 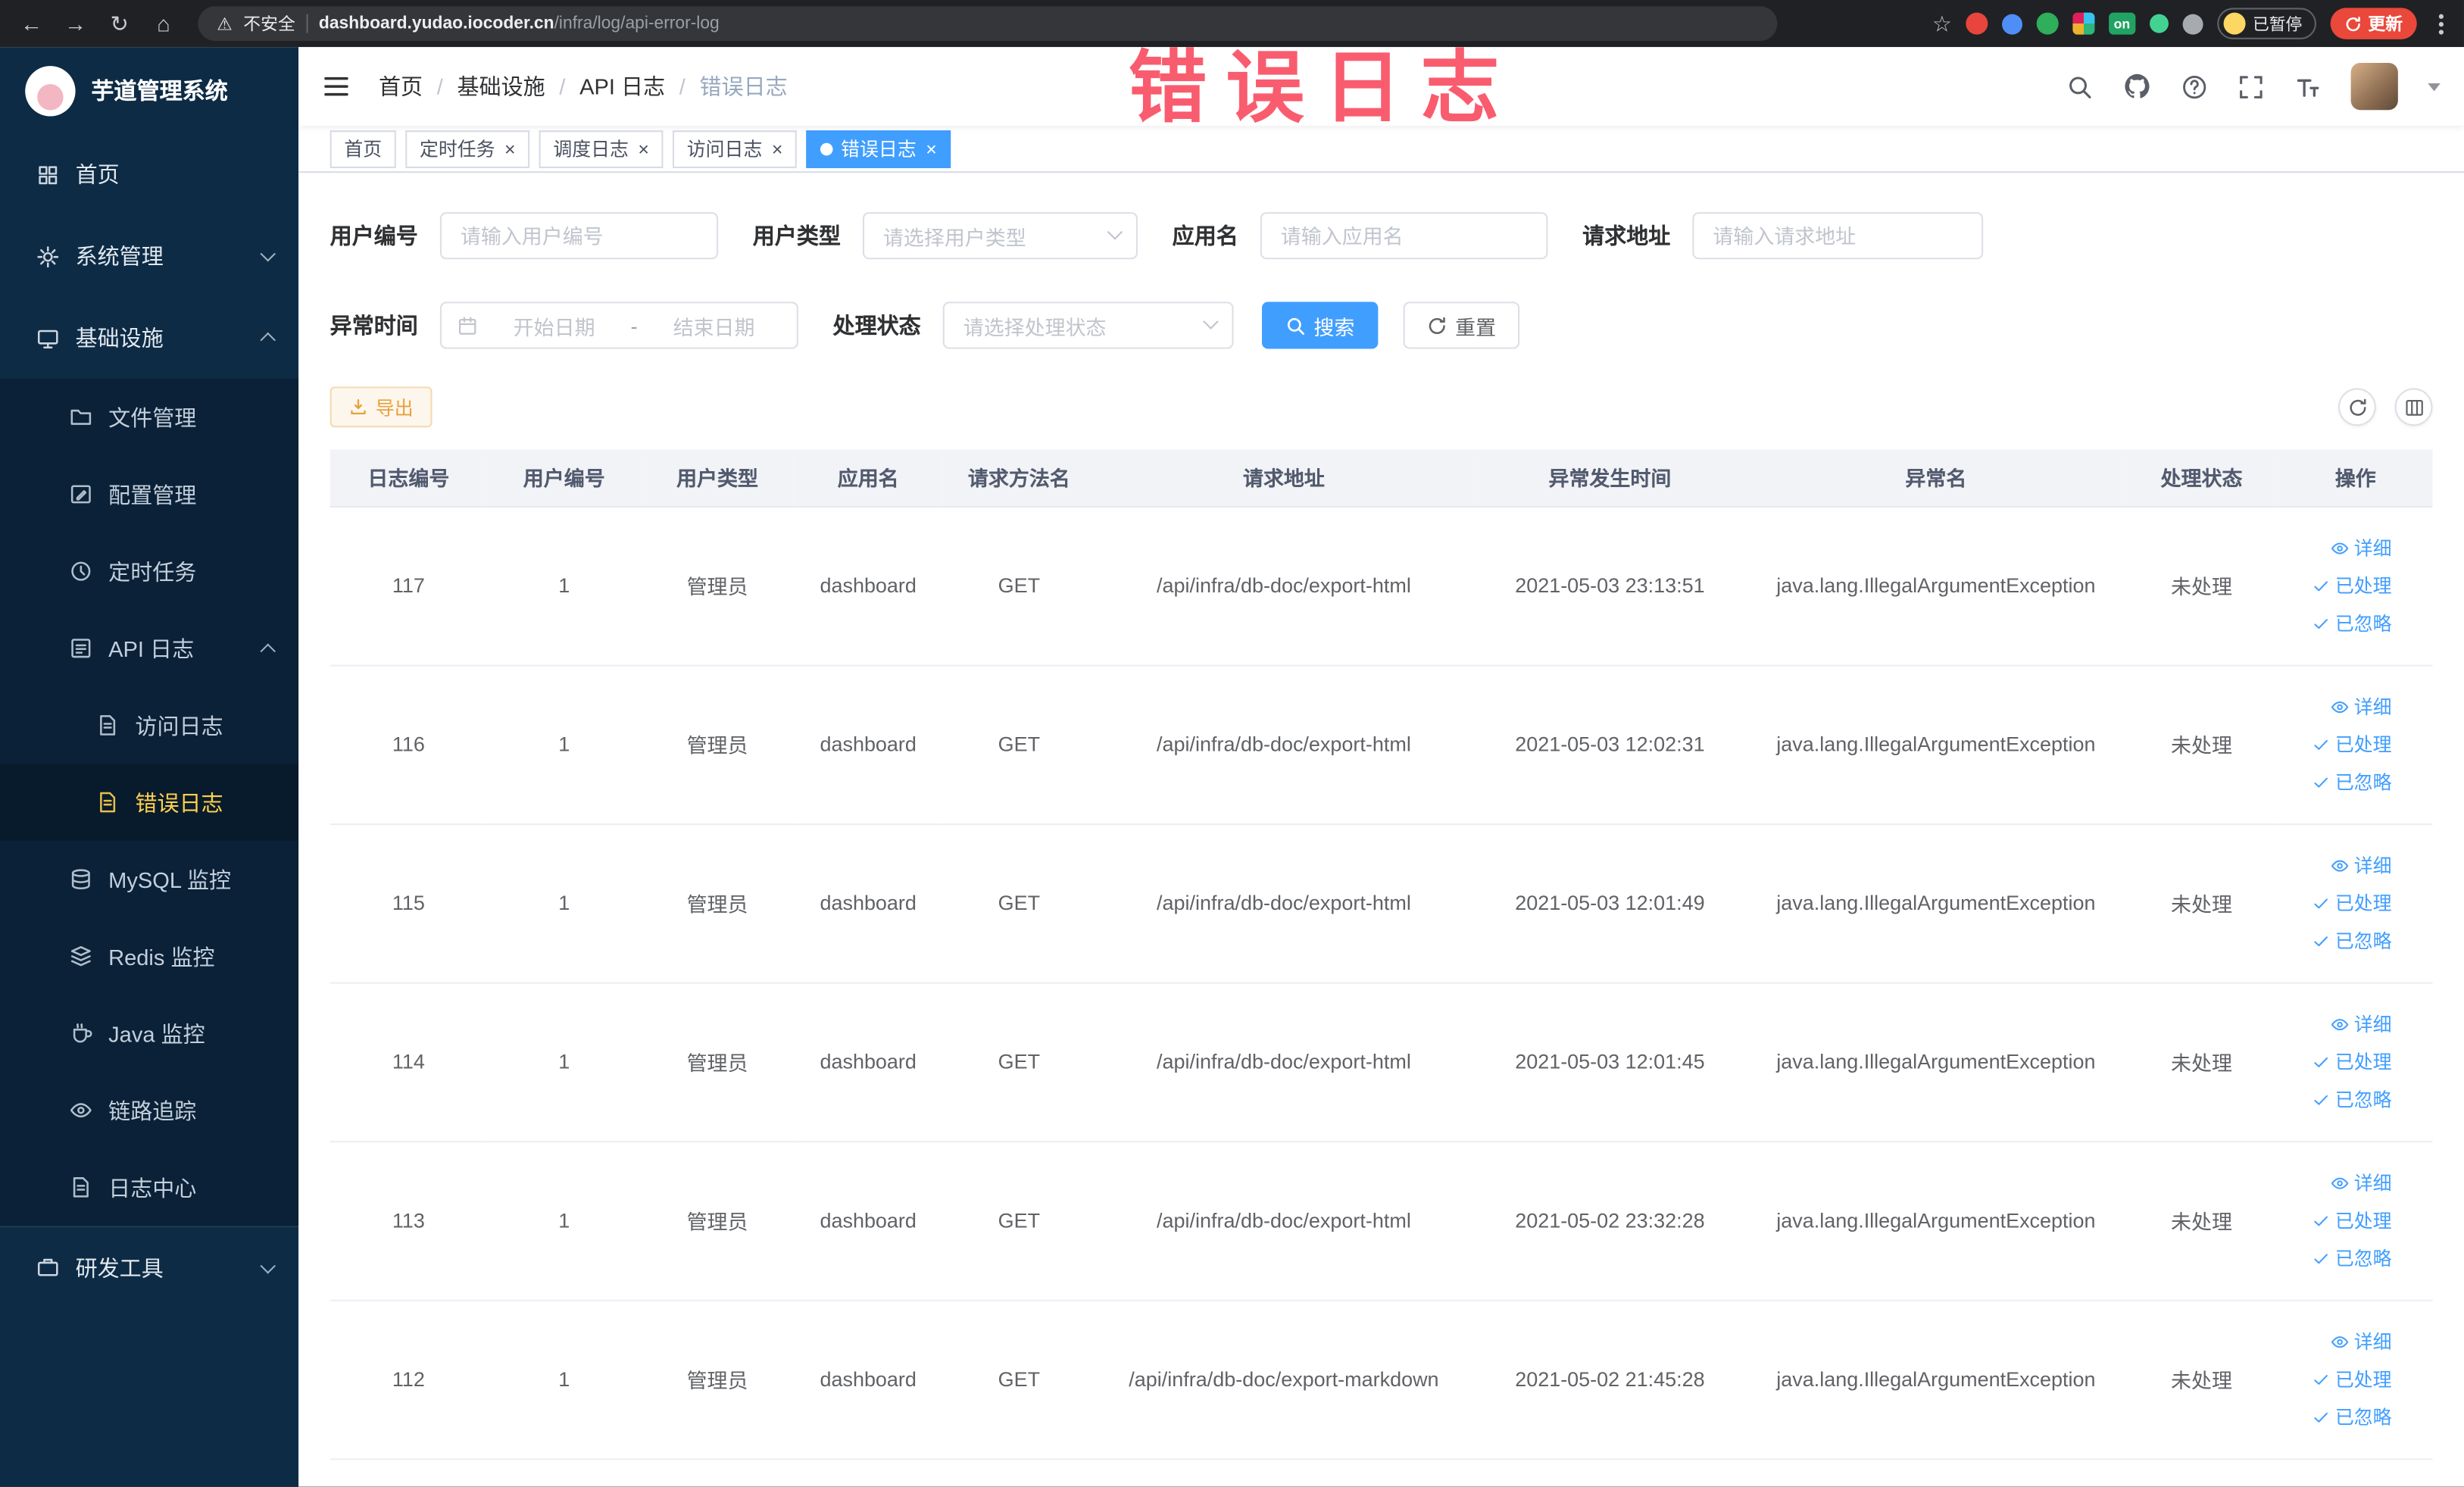 I want to click on sidebar-item-error-log: 错误日志, so click(x=149, y=802).